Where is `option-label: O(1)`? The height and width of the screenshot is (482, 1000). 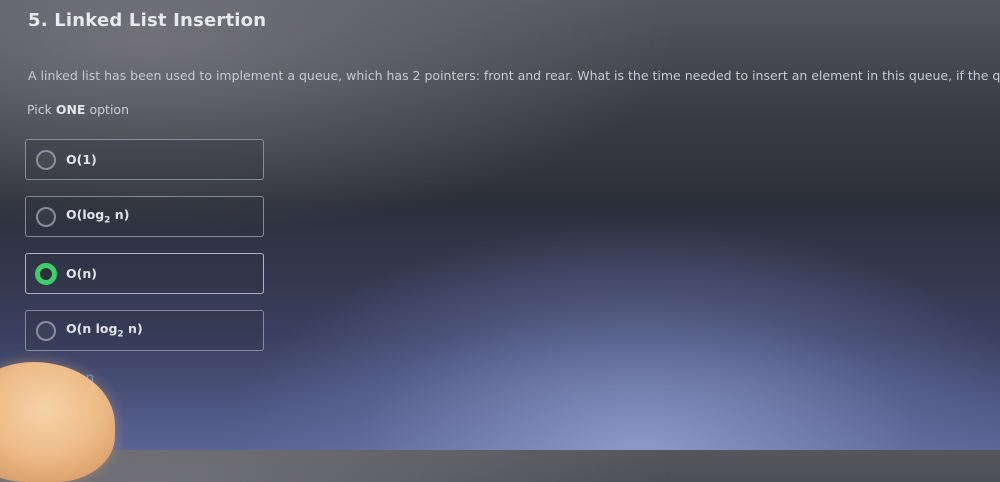 option-label: O(1) is located at coordinates (81, 159).